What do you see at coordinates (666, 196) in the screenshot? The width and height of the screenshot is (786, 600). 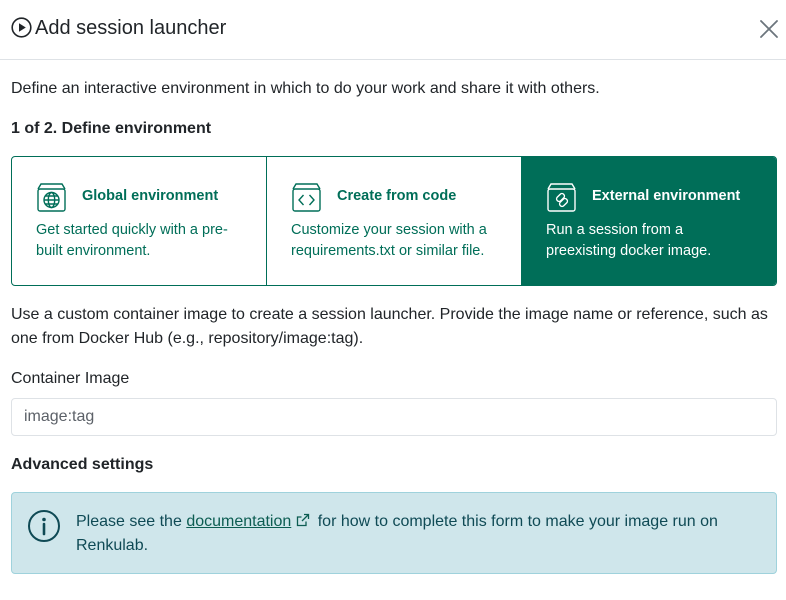 I see `card-title: External environment` at bounding box center [666, 196].